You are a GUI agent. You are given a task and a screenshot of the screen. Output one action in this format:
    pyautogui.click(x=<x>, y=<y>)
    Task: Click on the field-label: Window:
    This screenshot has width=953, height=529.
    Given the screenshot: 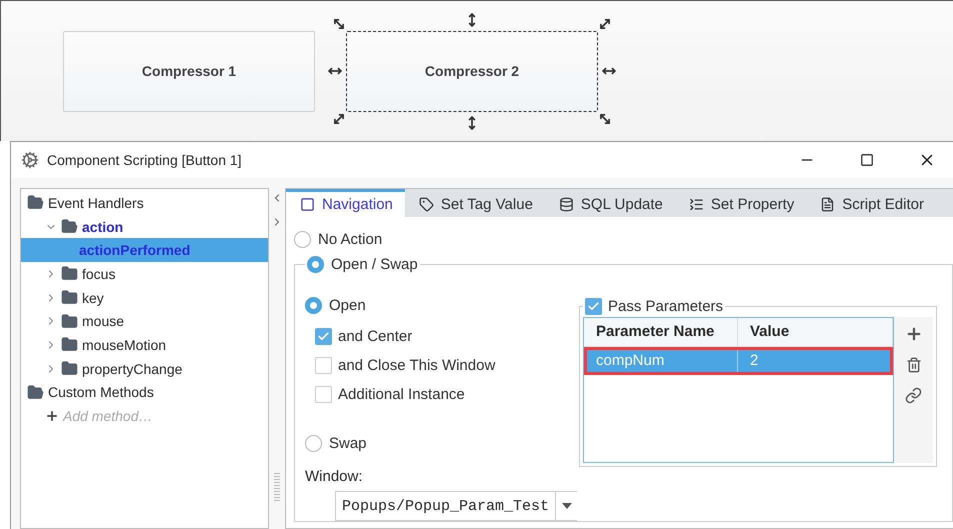 What is the action you would take?
    pyautogui.click(x=334, y=476)
    